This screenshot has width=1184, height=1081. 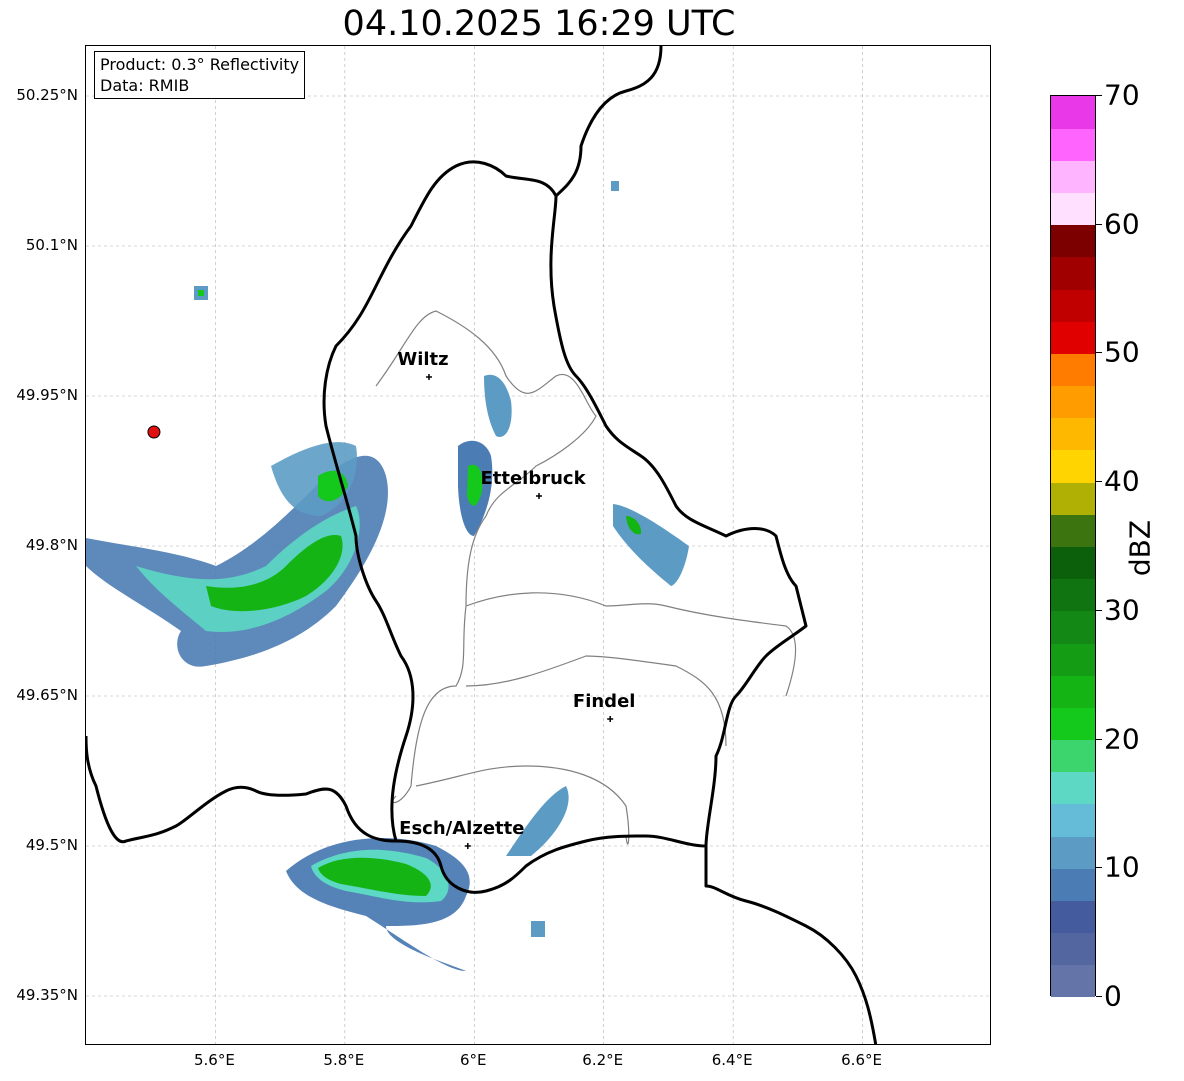 I want to click on info-product: Product: 0.3° Reflectivity, so click(x=200, y=64).